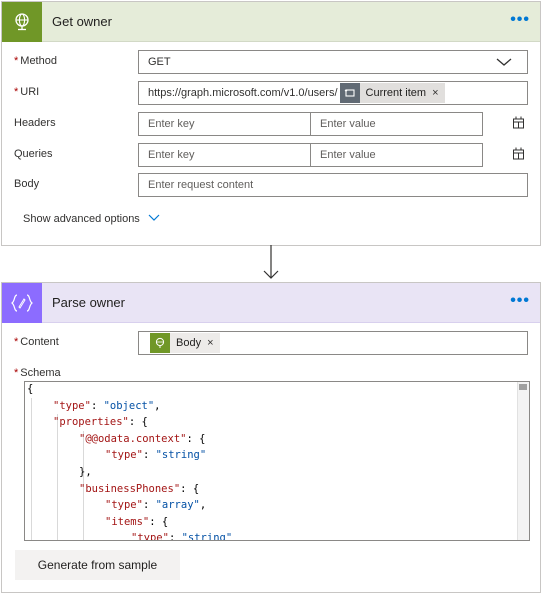 This screenshot has height=594, width=543. Describe the element at coordinates (107, 405) in the screenshot. I see `schema-code-line: "type": "object",` at that location.